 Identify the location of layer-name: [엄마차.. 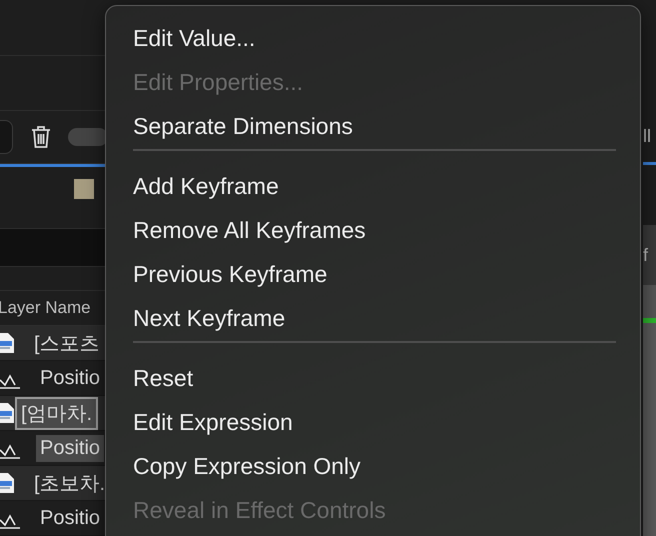
(56, 413).